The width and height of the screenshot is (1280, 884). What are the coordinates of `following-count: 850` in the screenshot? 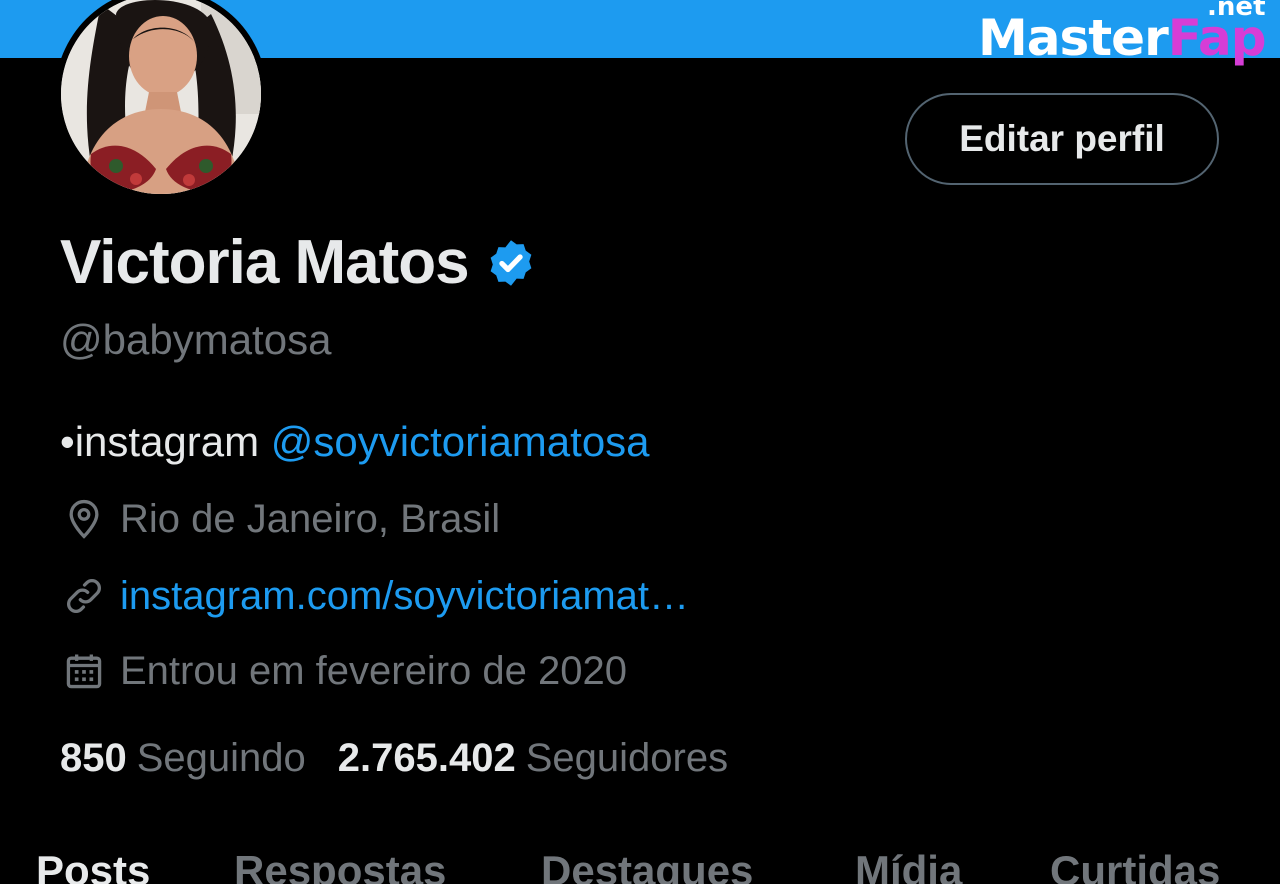 It's located at (93, 758).